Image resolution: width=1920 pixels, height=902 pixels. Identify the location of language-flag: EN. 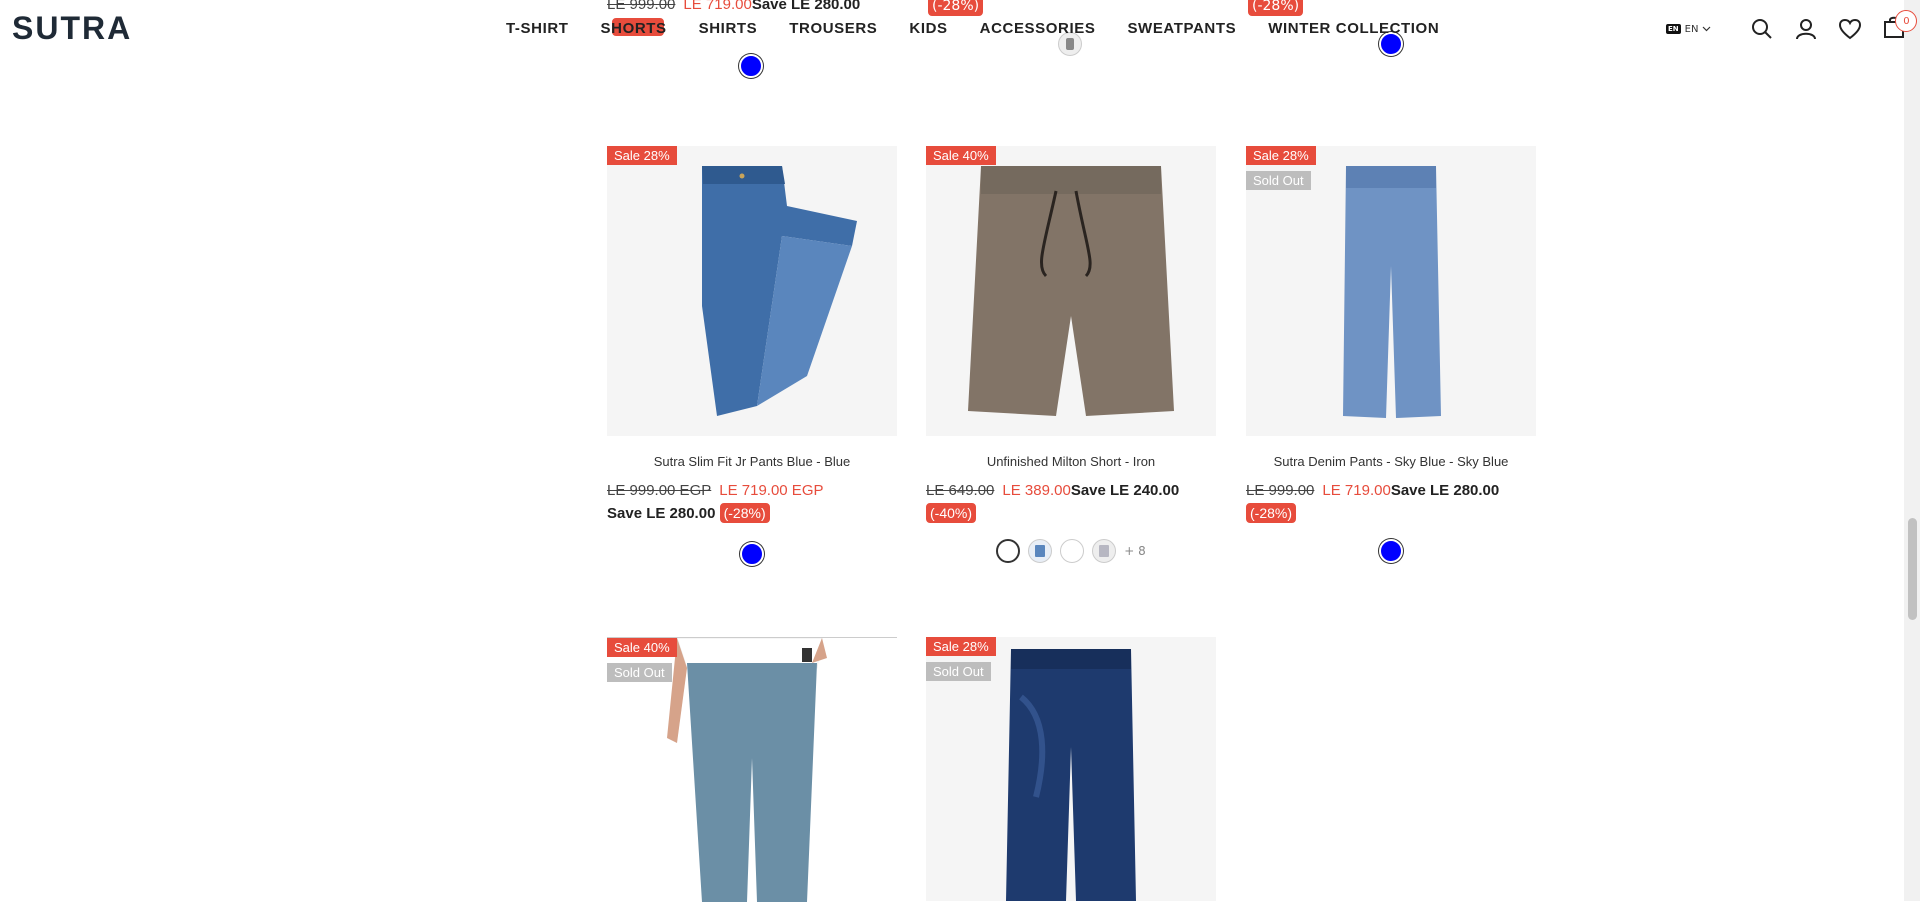
(1673, 29).